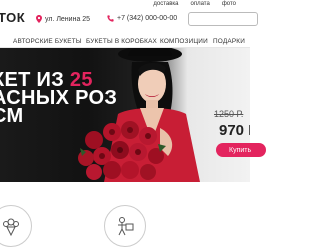  Describe the element at coordinates (39, 19) in the screenshot. I see `location-pin-icon` at that location.